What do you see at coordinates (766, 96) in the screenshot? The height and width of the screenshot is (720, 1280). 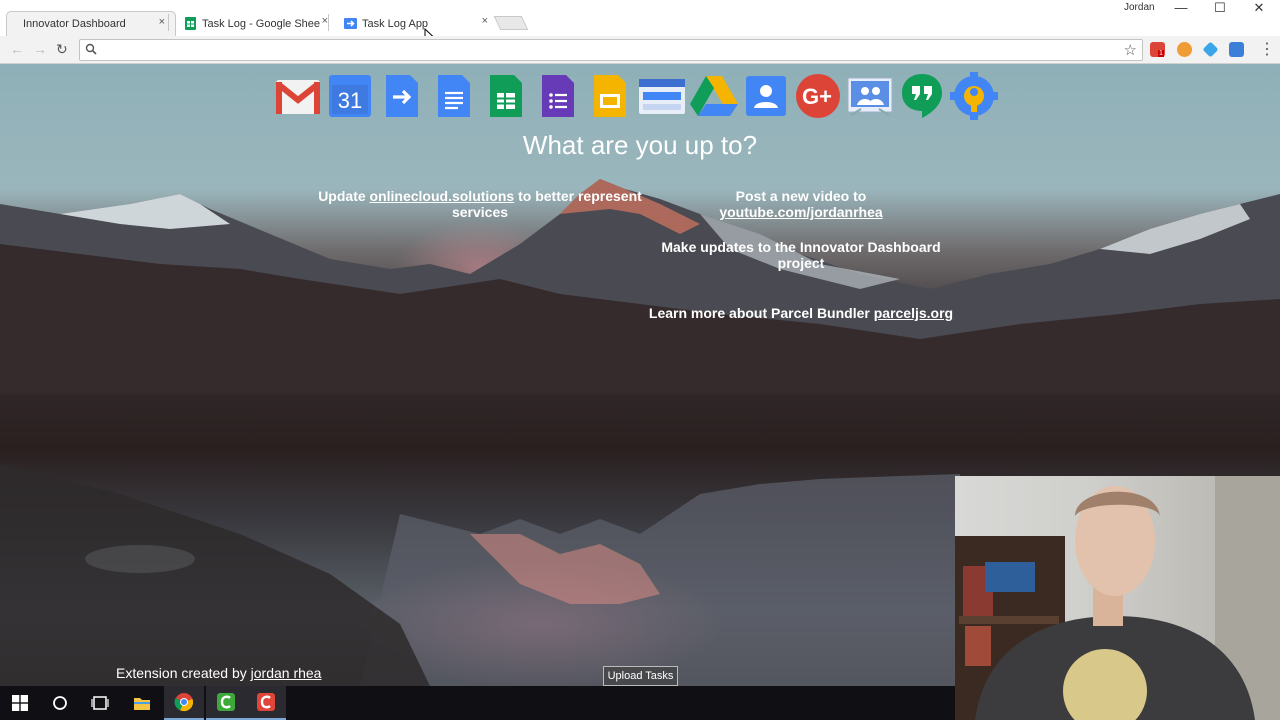 I see `contacts-icon` at bounding box center [766, 96].